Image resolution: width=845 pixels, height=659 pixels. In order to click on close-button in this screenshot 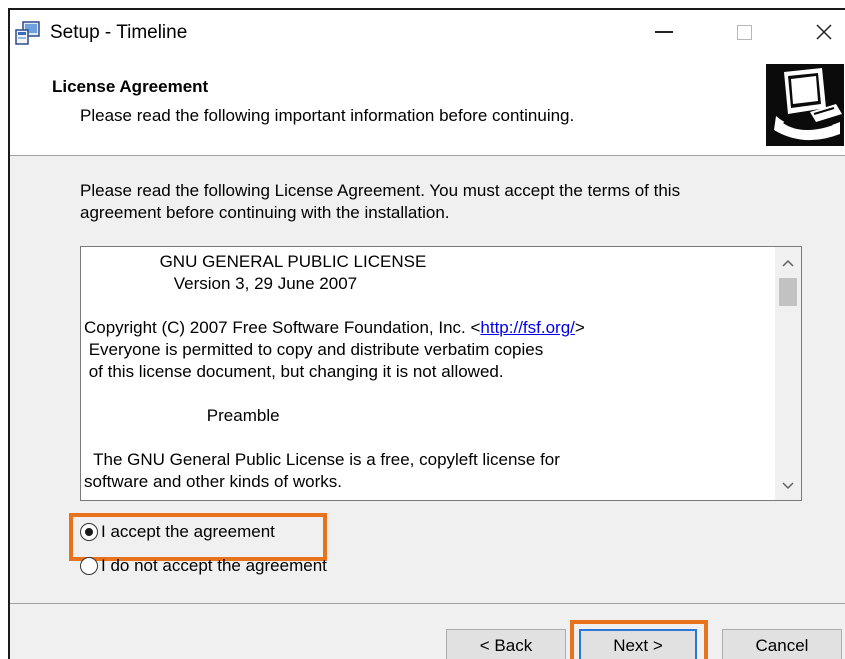, I will do `click(820, 32)`.